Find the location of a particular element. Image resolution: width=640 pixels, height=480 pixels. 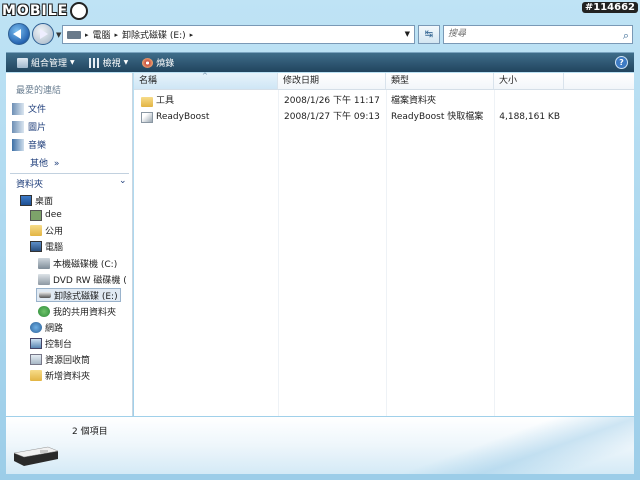

tree-item-public: 公用 is located at coordinates (46, 230).